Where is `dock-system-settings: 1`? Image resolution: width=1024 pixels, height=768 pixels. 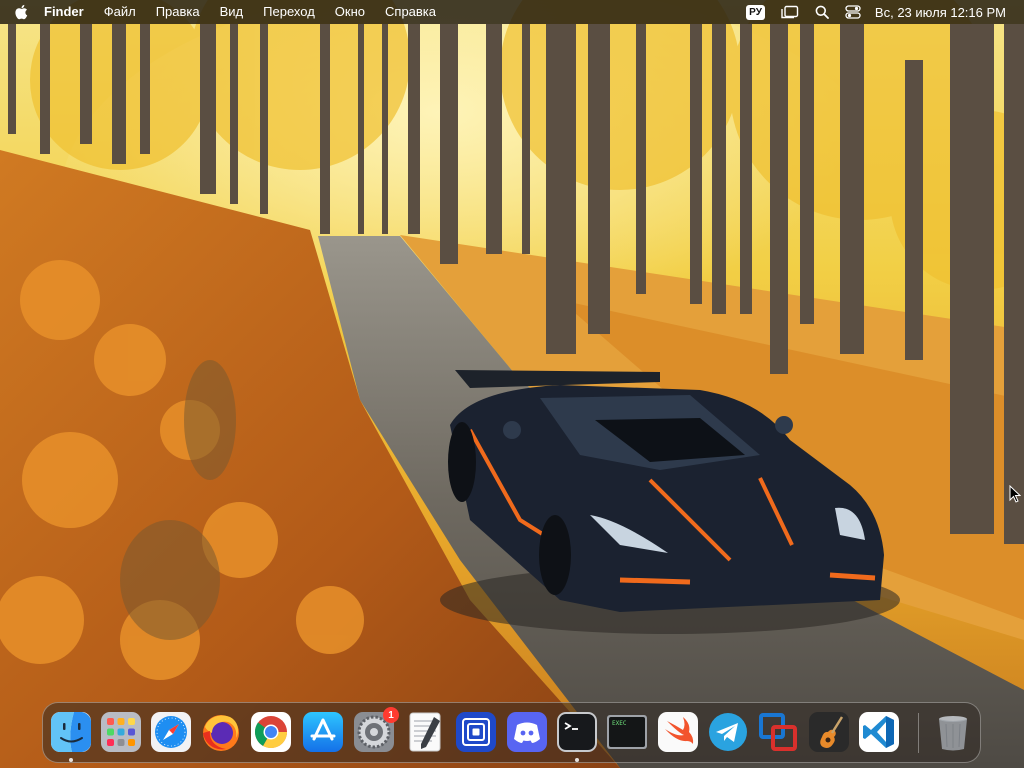
dock-system-settings: 1 is located at coordinates (376, 730).